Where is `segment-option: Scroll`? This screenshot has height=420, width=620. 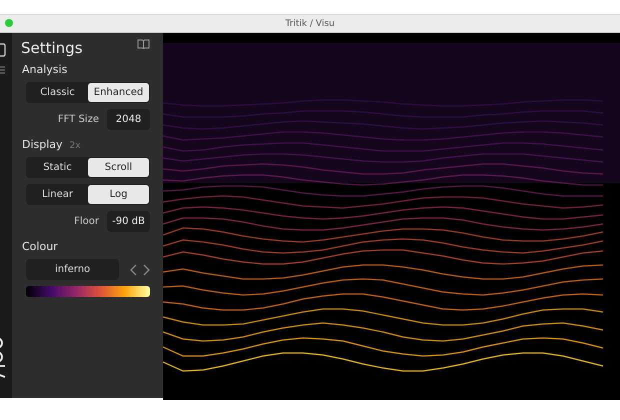
segment-option: Scroll is located at coordinates (118, 167).